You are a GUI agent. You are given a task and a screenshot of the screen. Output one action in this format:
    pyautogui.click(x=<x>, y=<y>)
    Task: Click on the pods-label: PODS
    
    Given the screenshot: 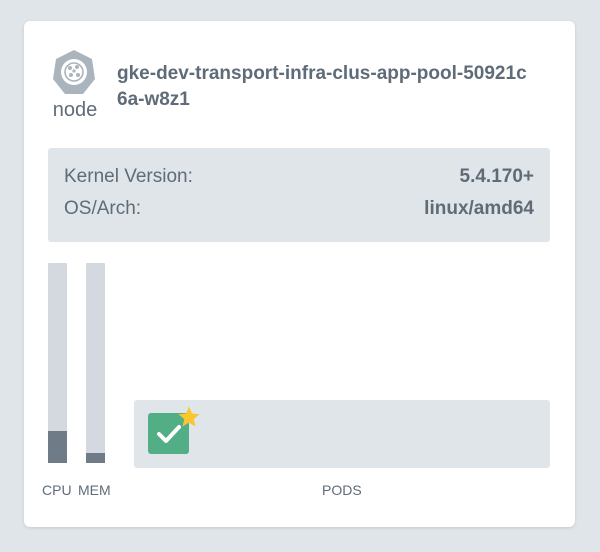 What is the action you would take?
    pyautogui.click(x=342, y=490)
    